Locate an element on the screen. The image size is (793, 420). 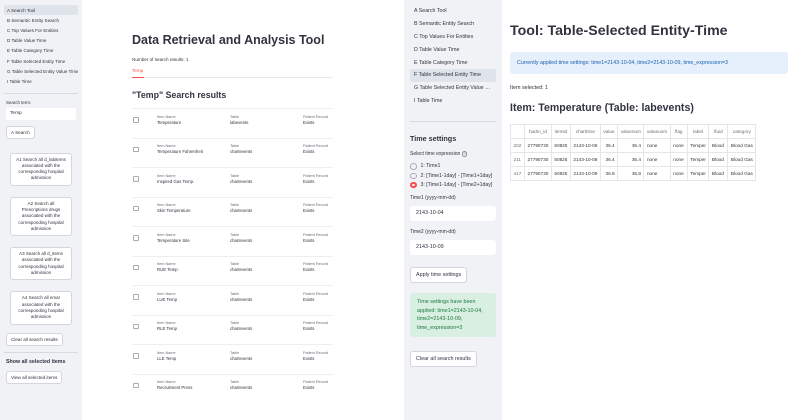
time-expression-option: 2: [Time1-1day] - [Time1+1day] is located at coordinates (453, 176).